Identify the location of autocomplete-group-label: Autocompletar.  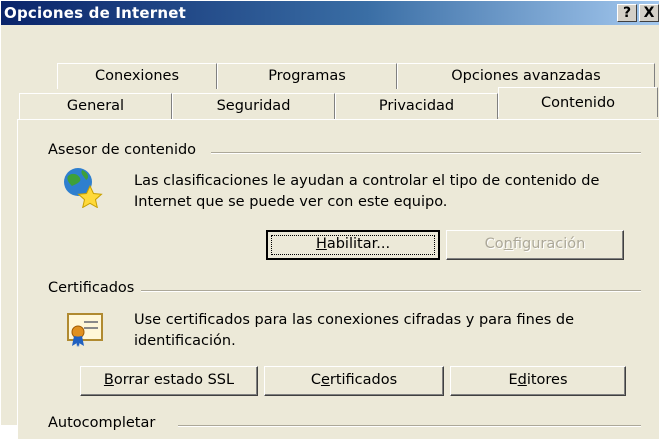
(104, 423).